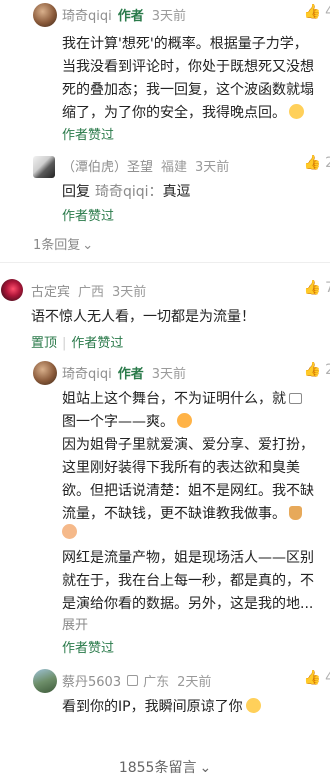 The width and height of the screenshot is (330, 777). Describe the element at coordinates (188, 445) in the screenshot. I see `comment-text-line: 因为姐骨子里就爱演、爱分享、爱打扮，` at that location.